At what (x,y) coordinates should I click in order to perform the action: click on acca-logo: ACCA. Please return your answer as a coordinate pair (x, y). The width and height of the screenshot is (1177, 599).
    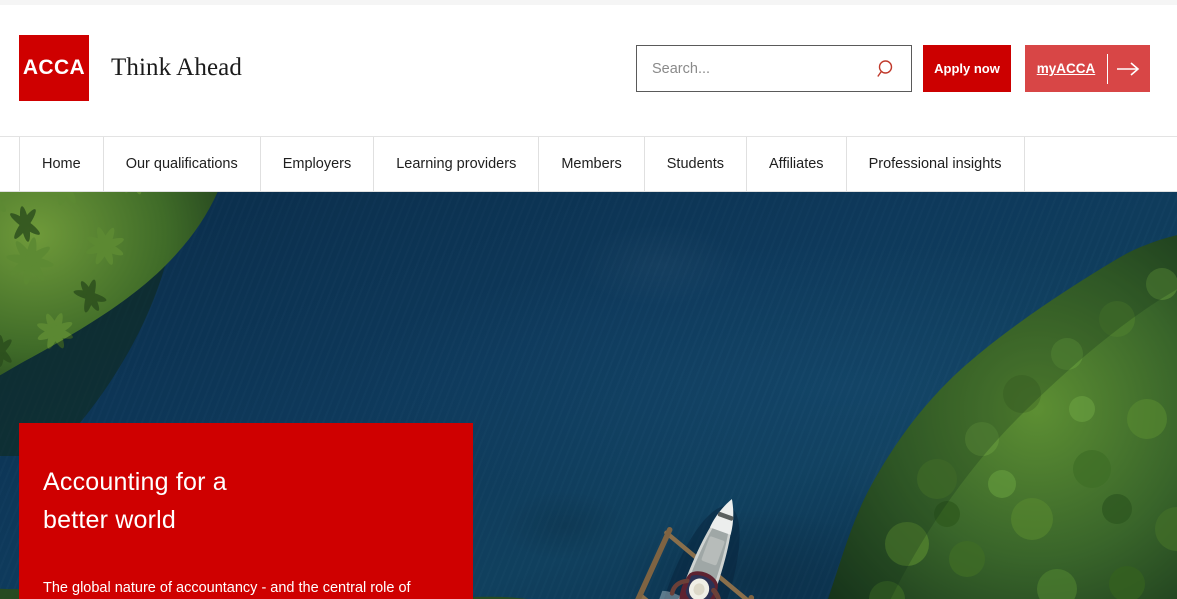
    Looking at the image, I should click on (54, 68).